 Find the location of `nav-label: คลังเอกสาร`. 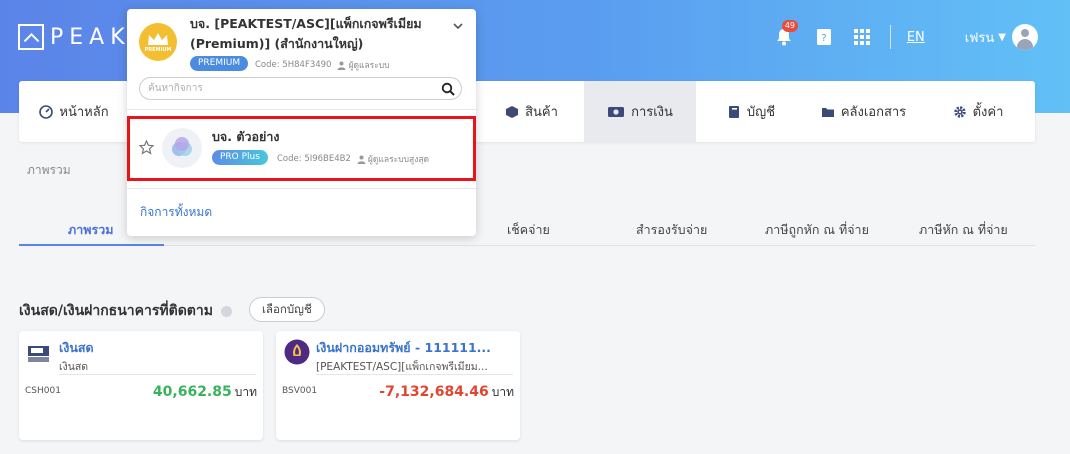

nav-label: คลังเอกสาร is located at coordinates (873, 112).